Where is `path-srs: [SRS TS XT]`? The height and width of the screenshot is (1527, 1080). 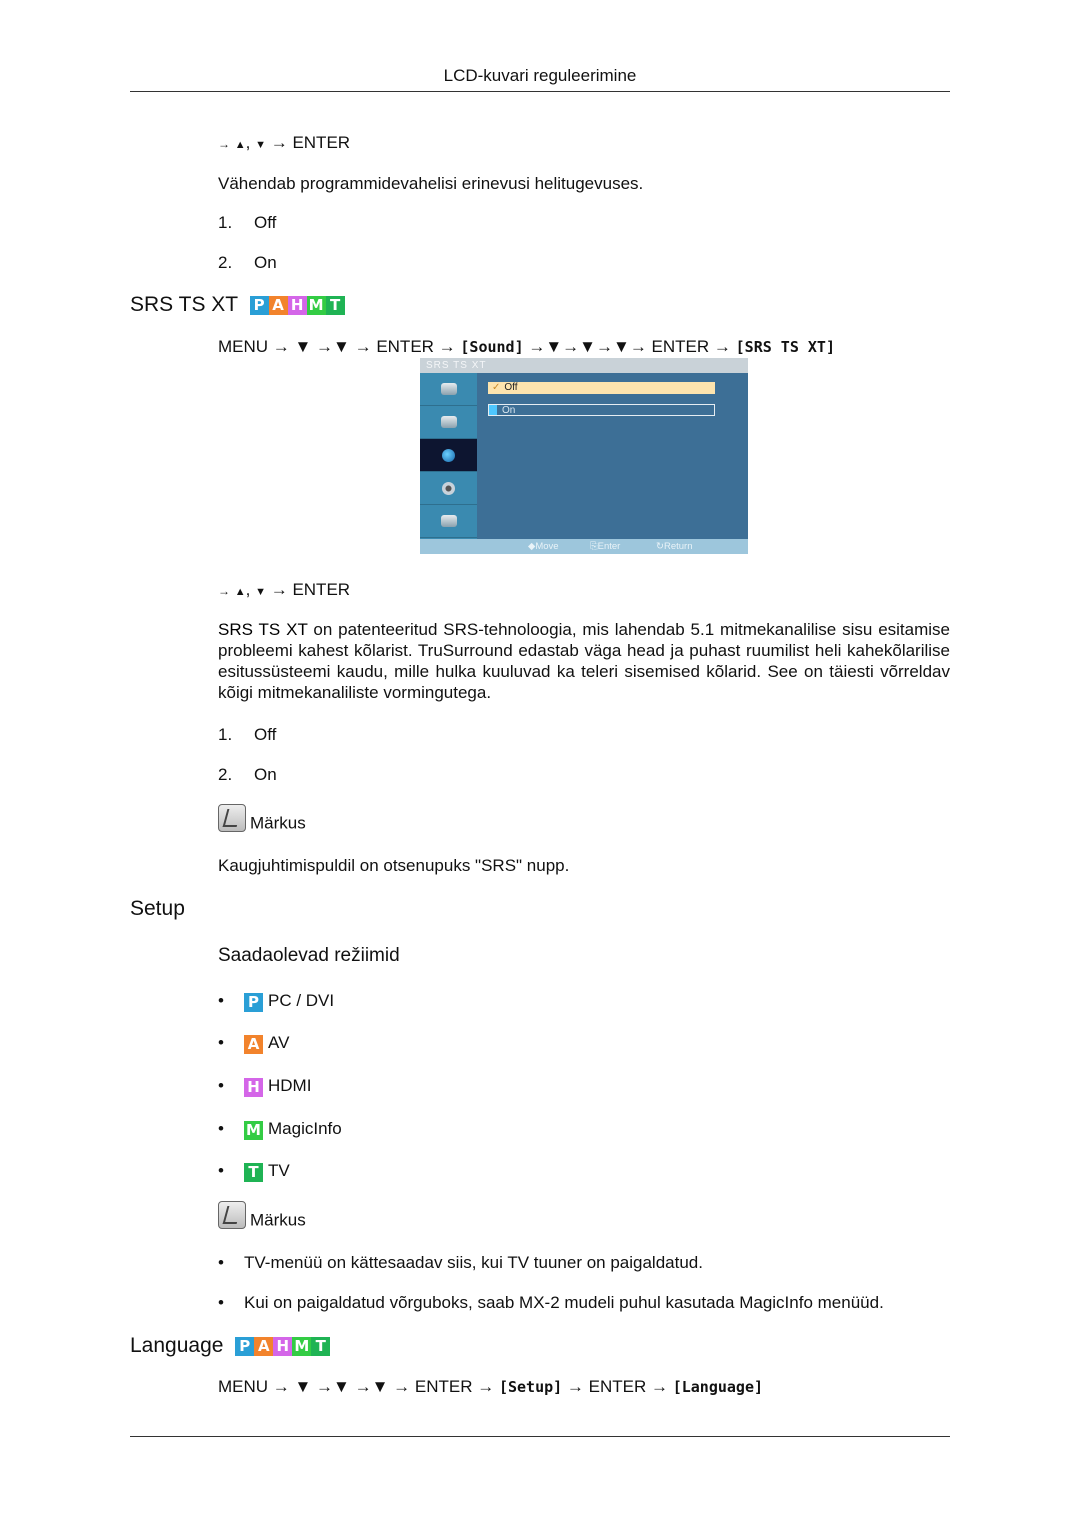
path-srs: [SRS TS XT] is located at coordinates (785, 347).